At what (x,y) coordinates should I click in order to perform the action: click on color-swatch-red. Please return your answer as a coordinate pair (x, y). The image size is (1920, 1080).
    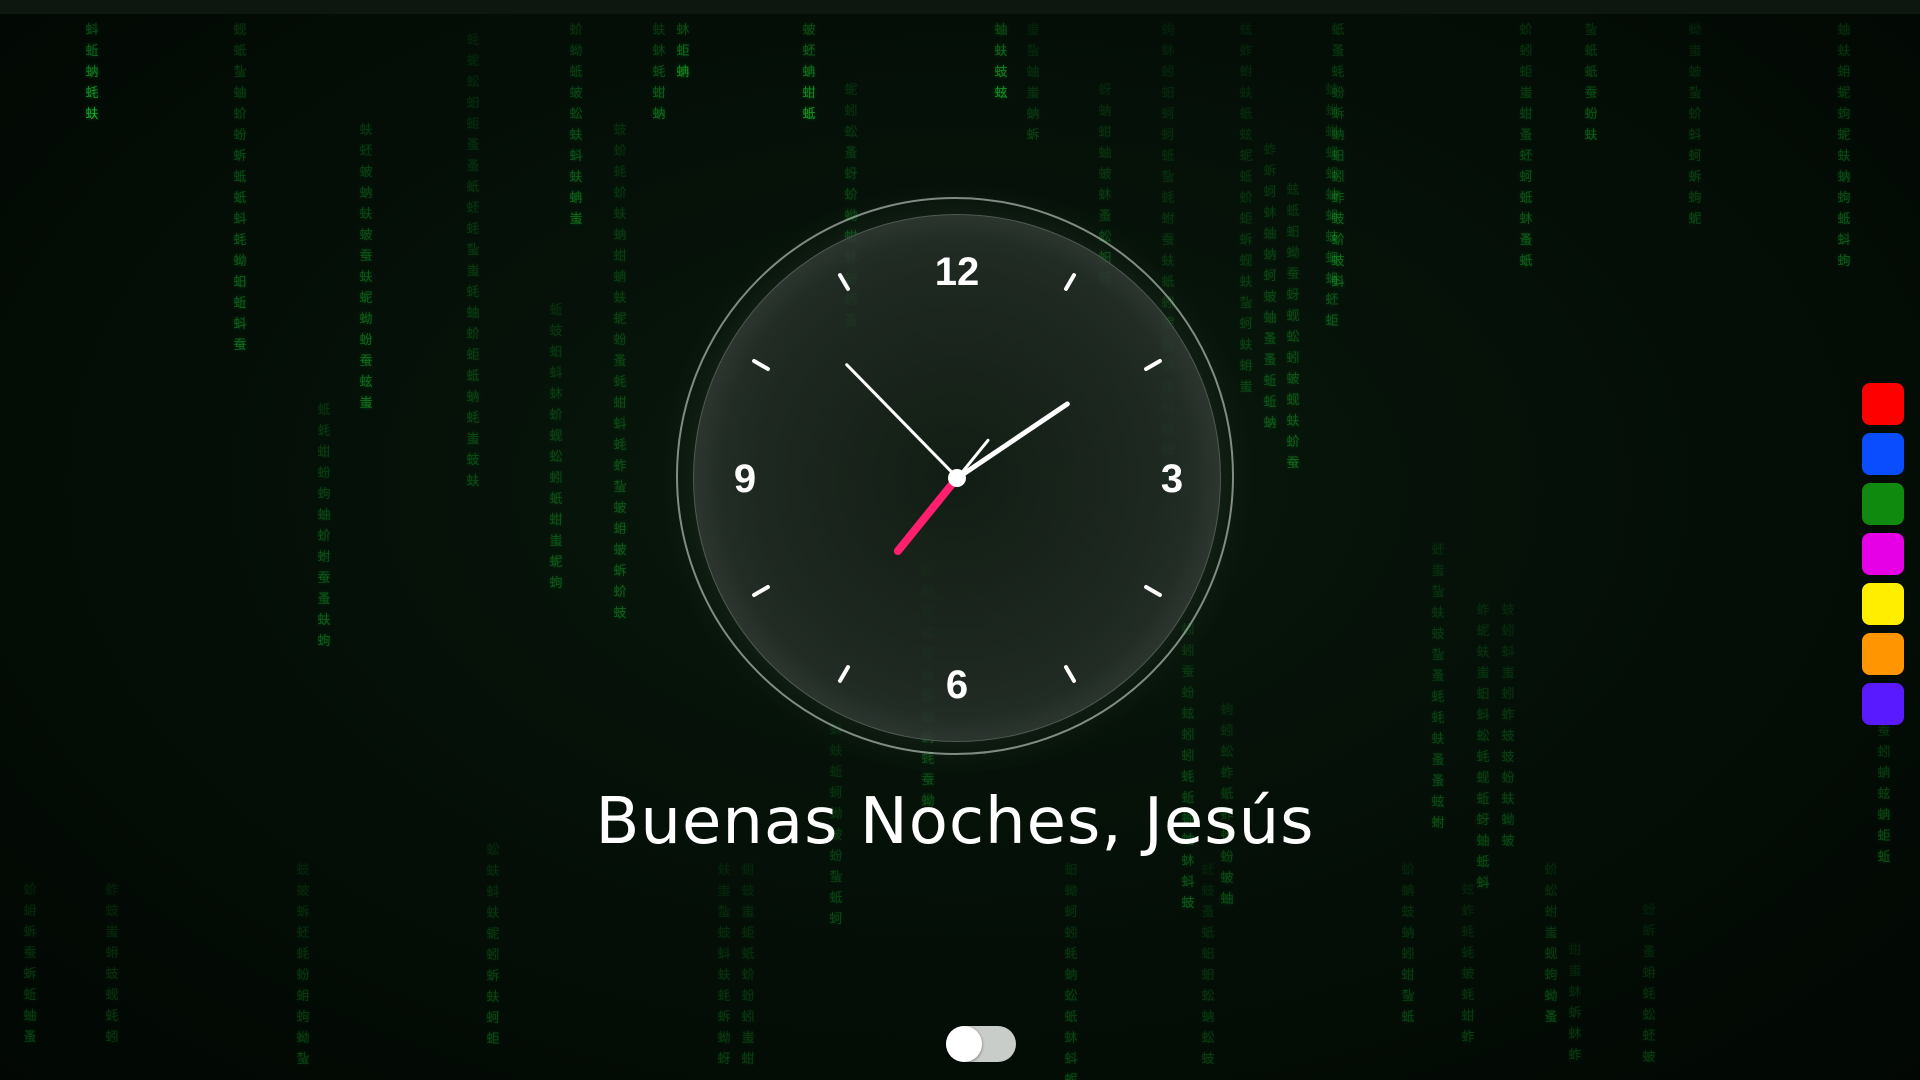
    Looking at the image, I should click on (1883, 404).